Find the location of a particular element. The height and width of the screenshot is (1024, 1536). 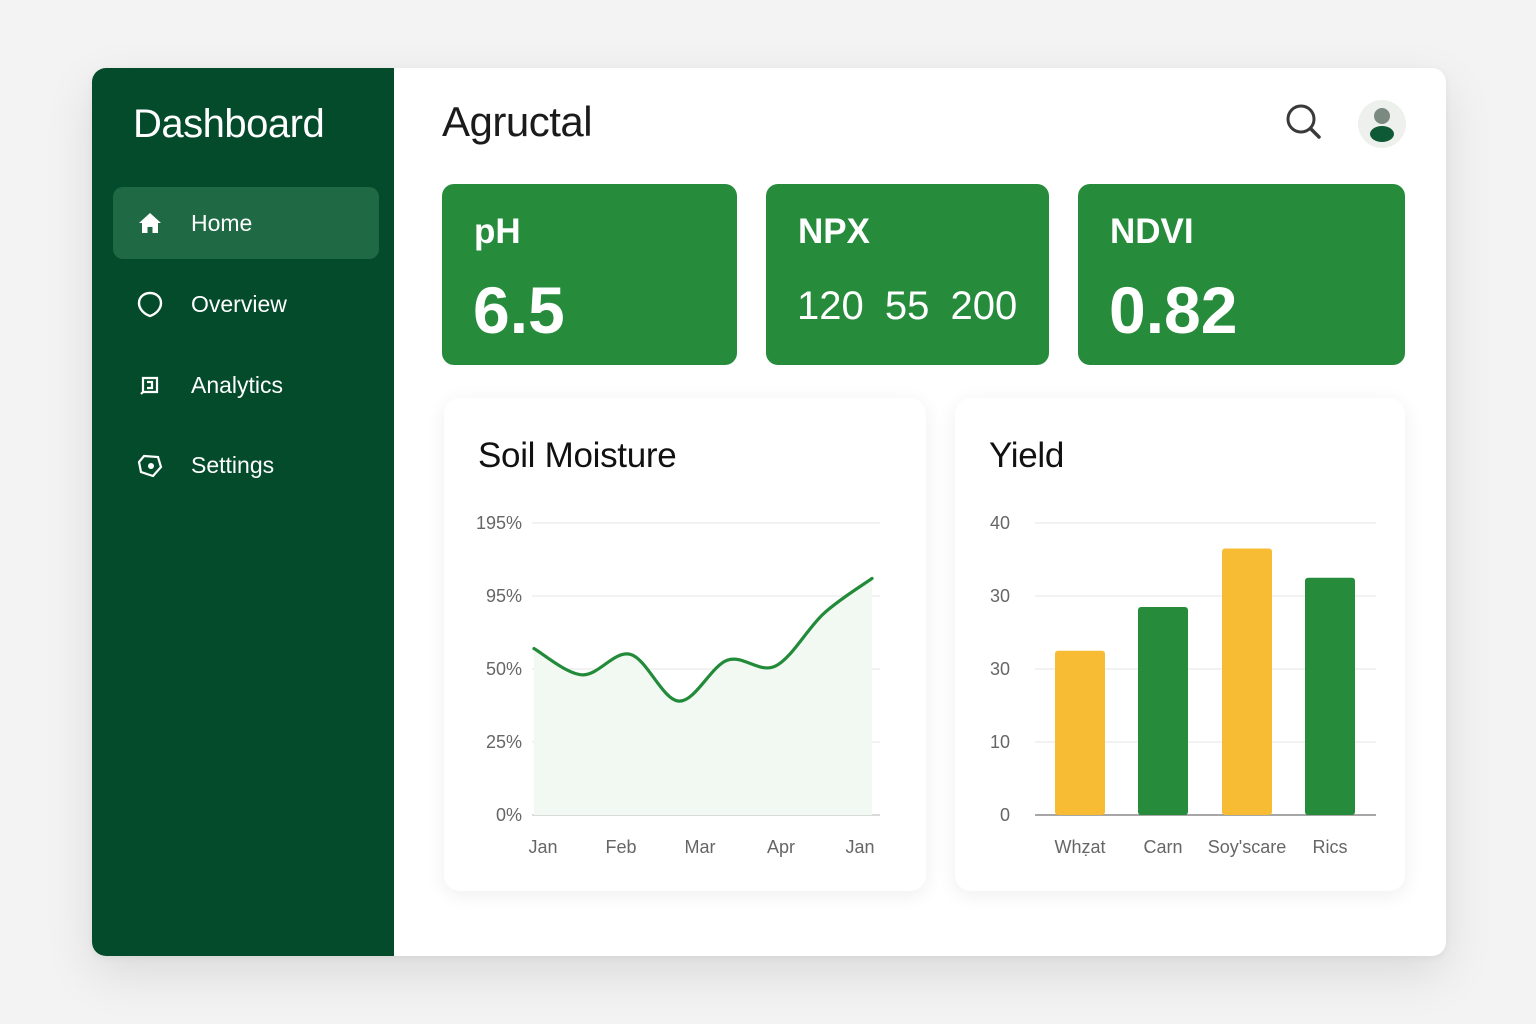

sidebar-item-overview: Overview is located at coordinates (246, 304).